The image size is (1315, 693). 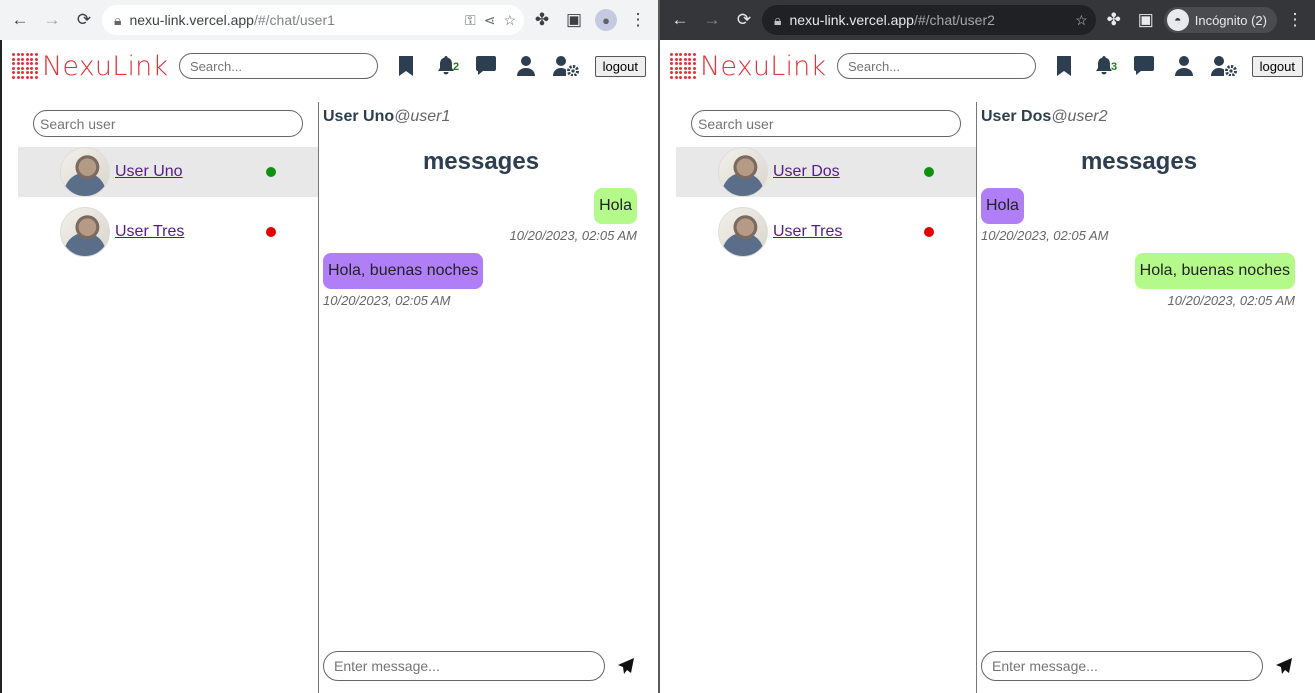 I want to click on incognito-label: Incógnito (2), so click(x=1230, y=20).